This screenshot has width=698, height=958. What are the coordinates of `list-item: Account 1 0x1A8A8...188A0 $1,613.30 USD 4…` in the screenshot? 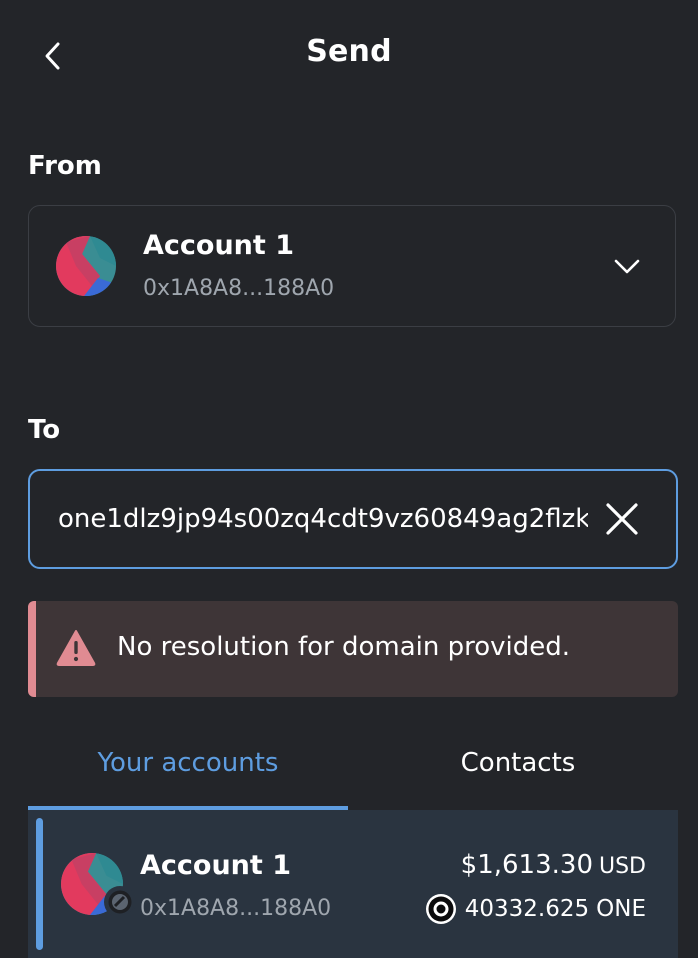 It's located at (353, 884).